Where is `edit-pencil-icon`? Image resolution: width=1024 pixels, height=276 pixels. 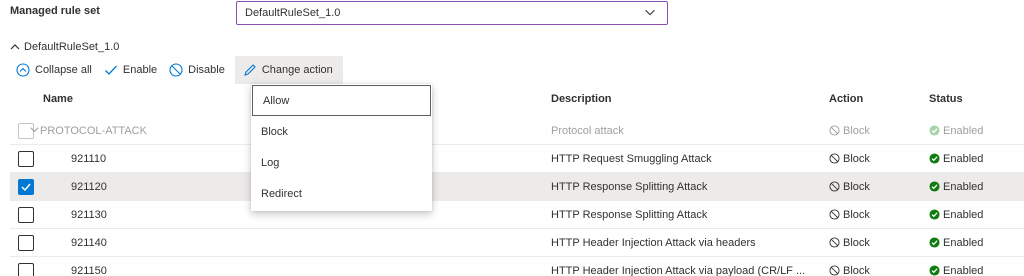 edit-pencil-icon is located at coordinates (249, 70).